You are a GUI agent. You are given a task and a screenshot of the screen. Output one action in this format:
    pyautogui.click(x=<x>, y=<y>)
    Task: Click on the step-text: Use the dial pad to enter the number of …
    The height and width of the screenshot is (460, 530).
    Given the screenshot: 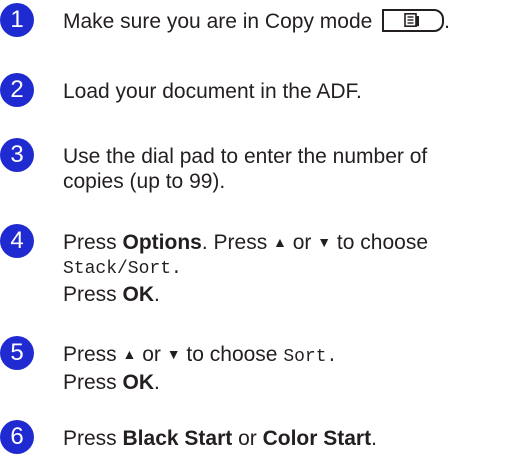 What is the action you would take?
    pyautogui.click(x=295, y=169)
    